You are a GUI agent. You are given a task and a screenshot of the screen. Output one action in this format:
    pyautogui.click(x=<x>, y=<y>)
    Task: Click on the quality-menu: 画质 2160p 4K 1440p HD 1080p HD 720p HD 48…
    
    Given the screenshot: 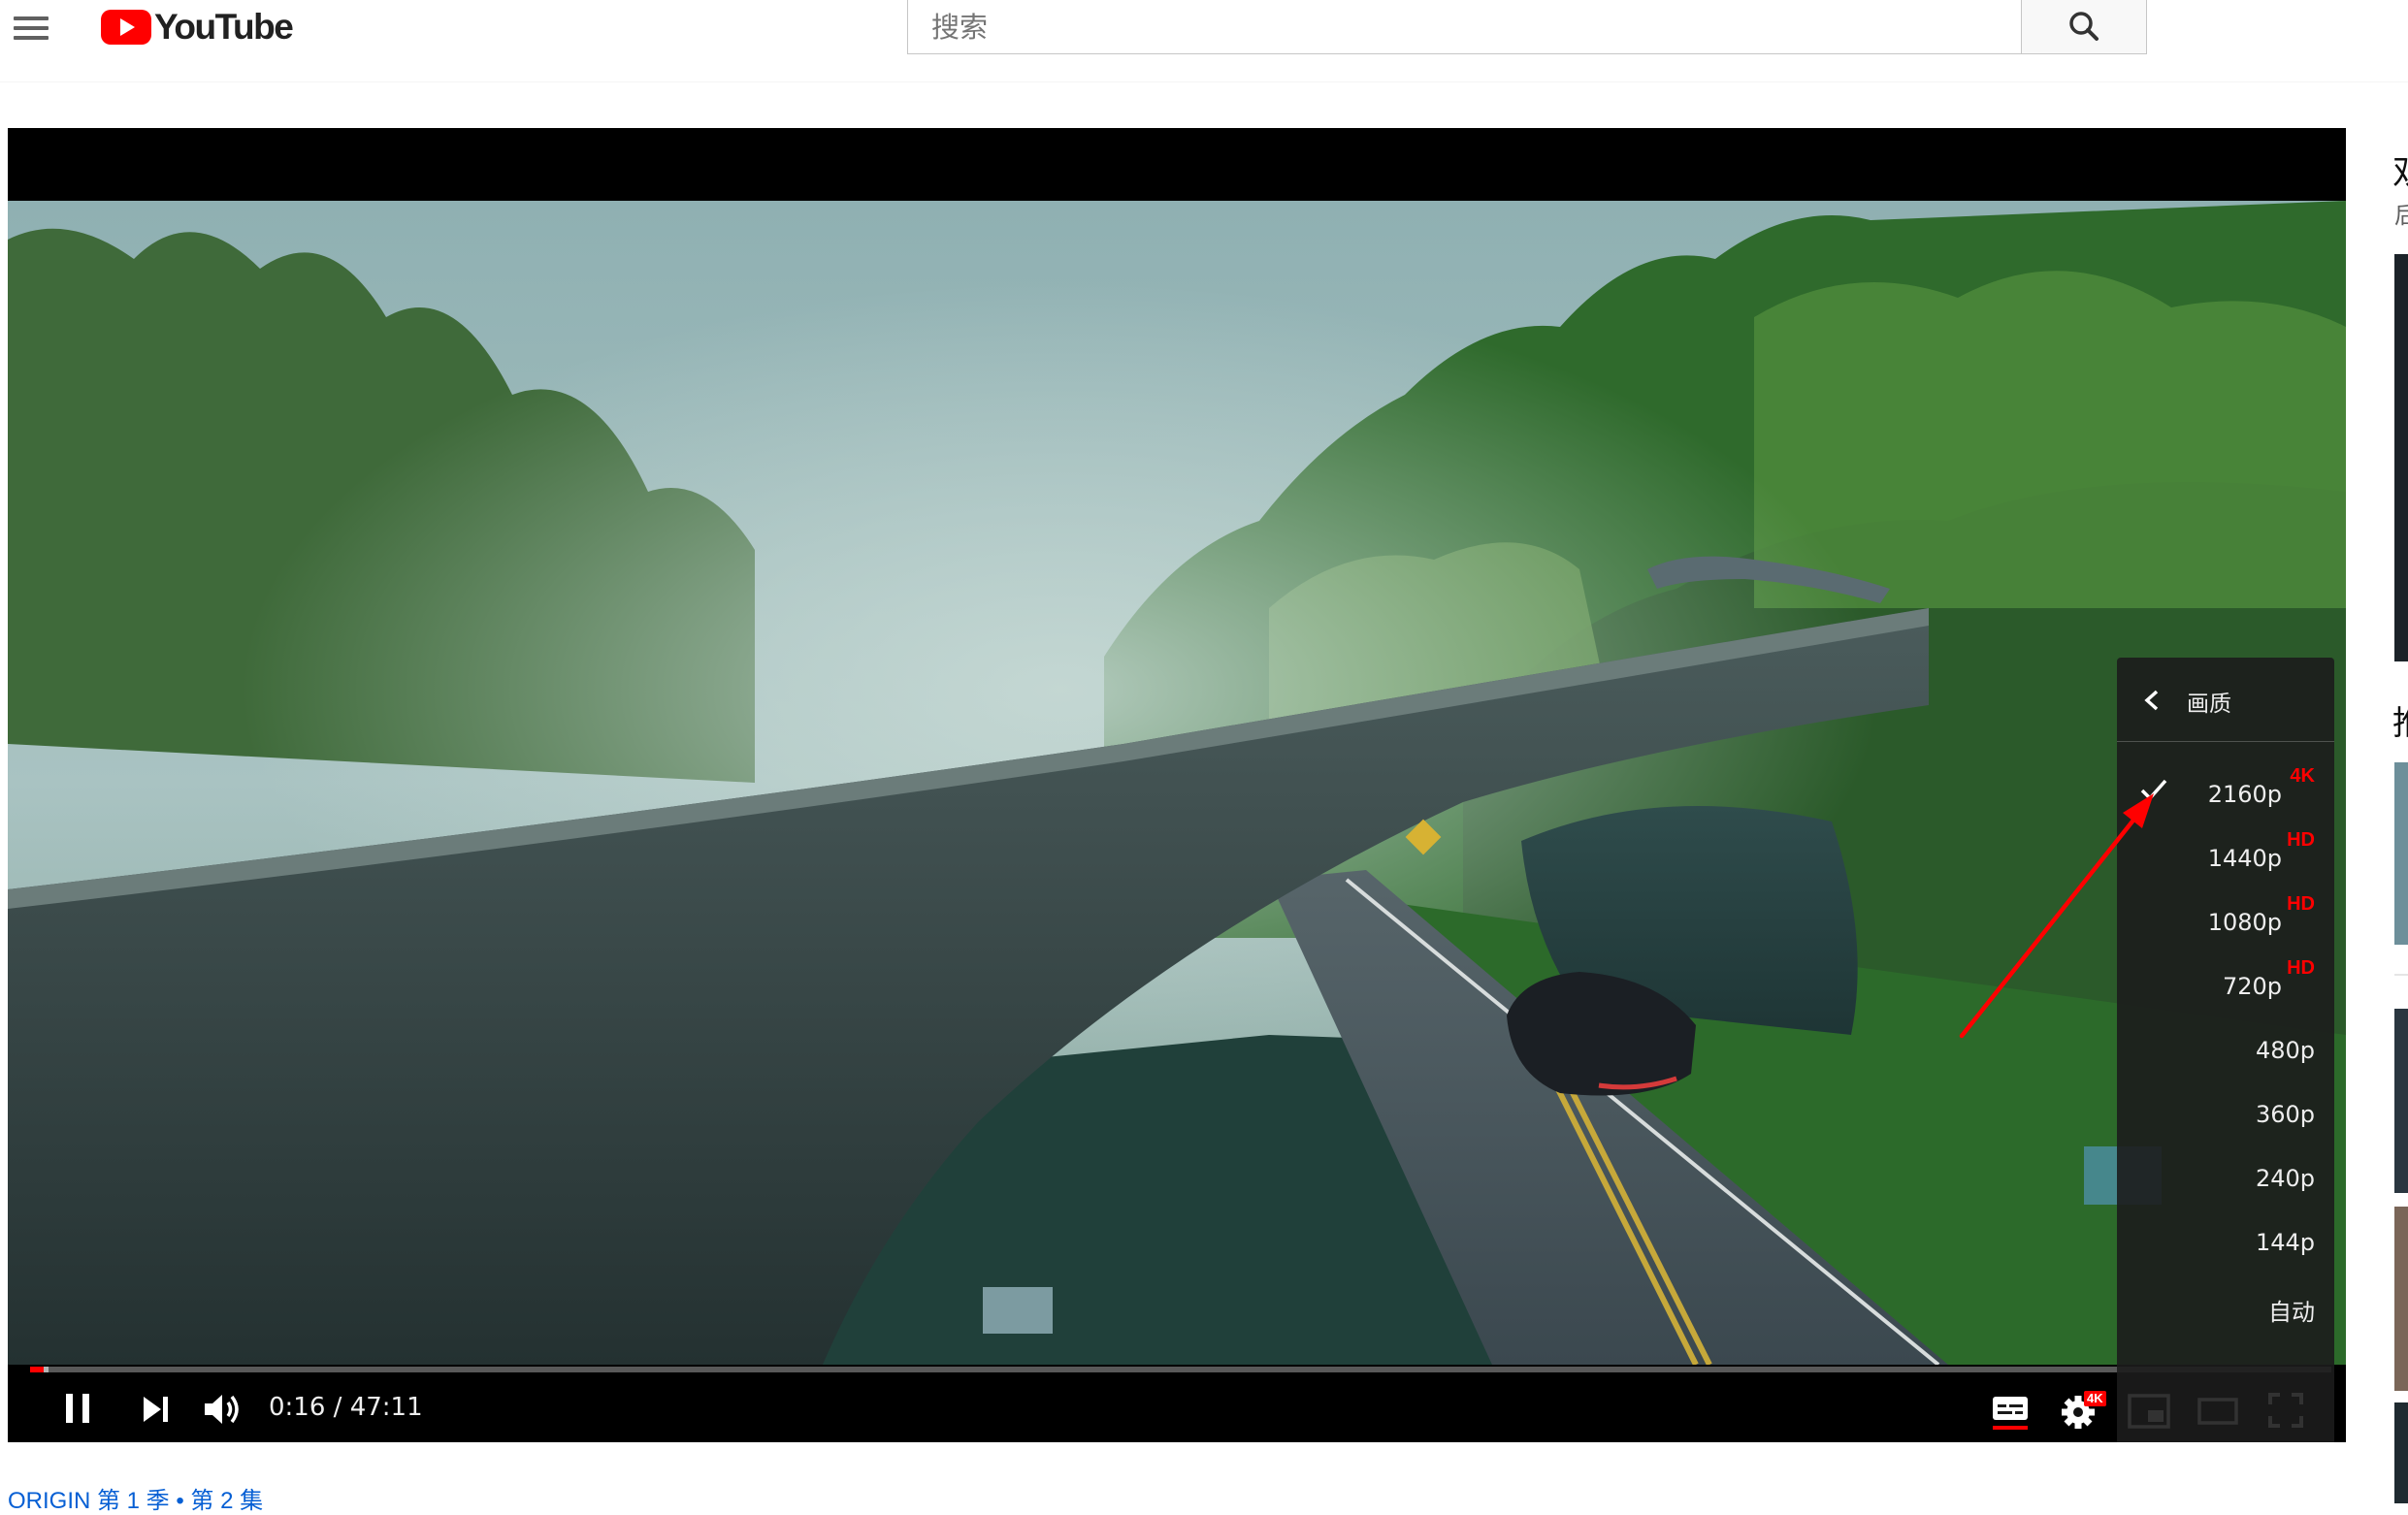 What is the action you would take?
    pyautogui.click(x=2225, y=1050)
    